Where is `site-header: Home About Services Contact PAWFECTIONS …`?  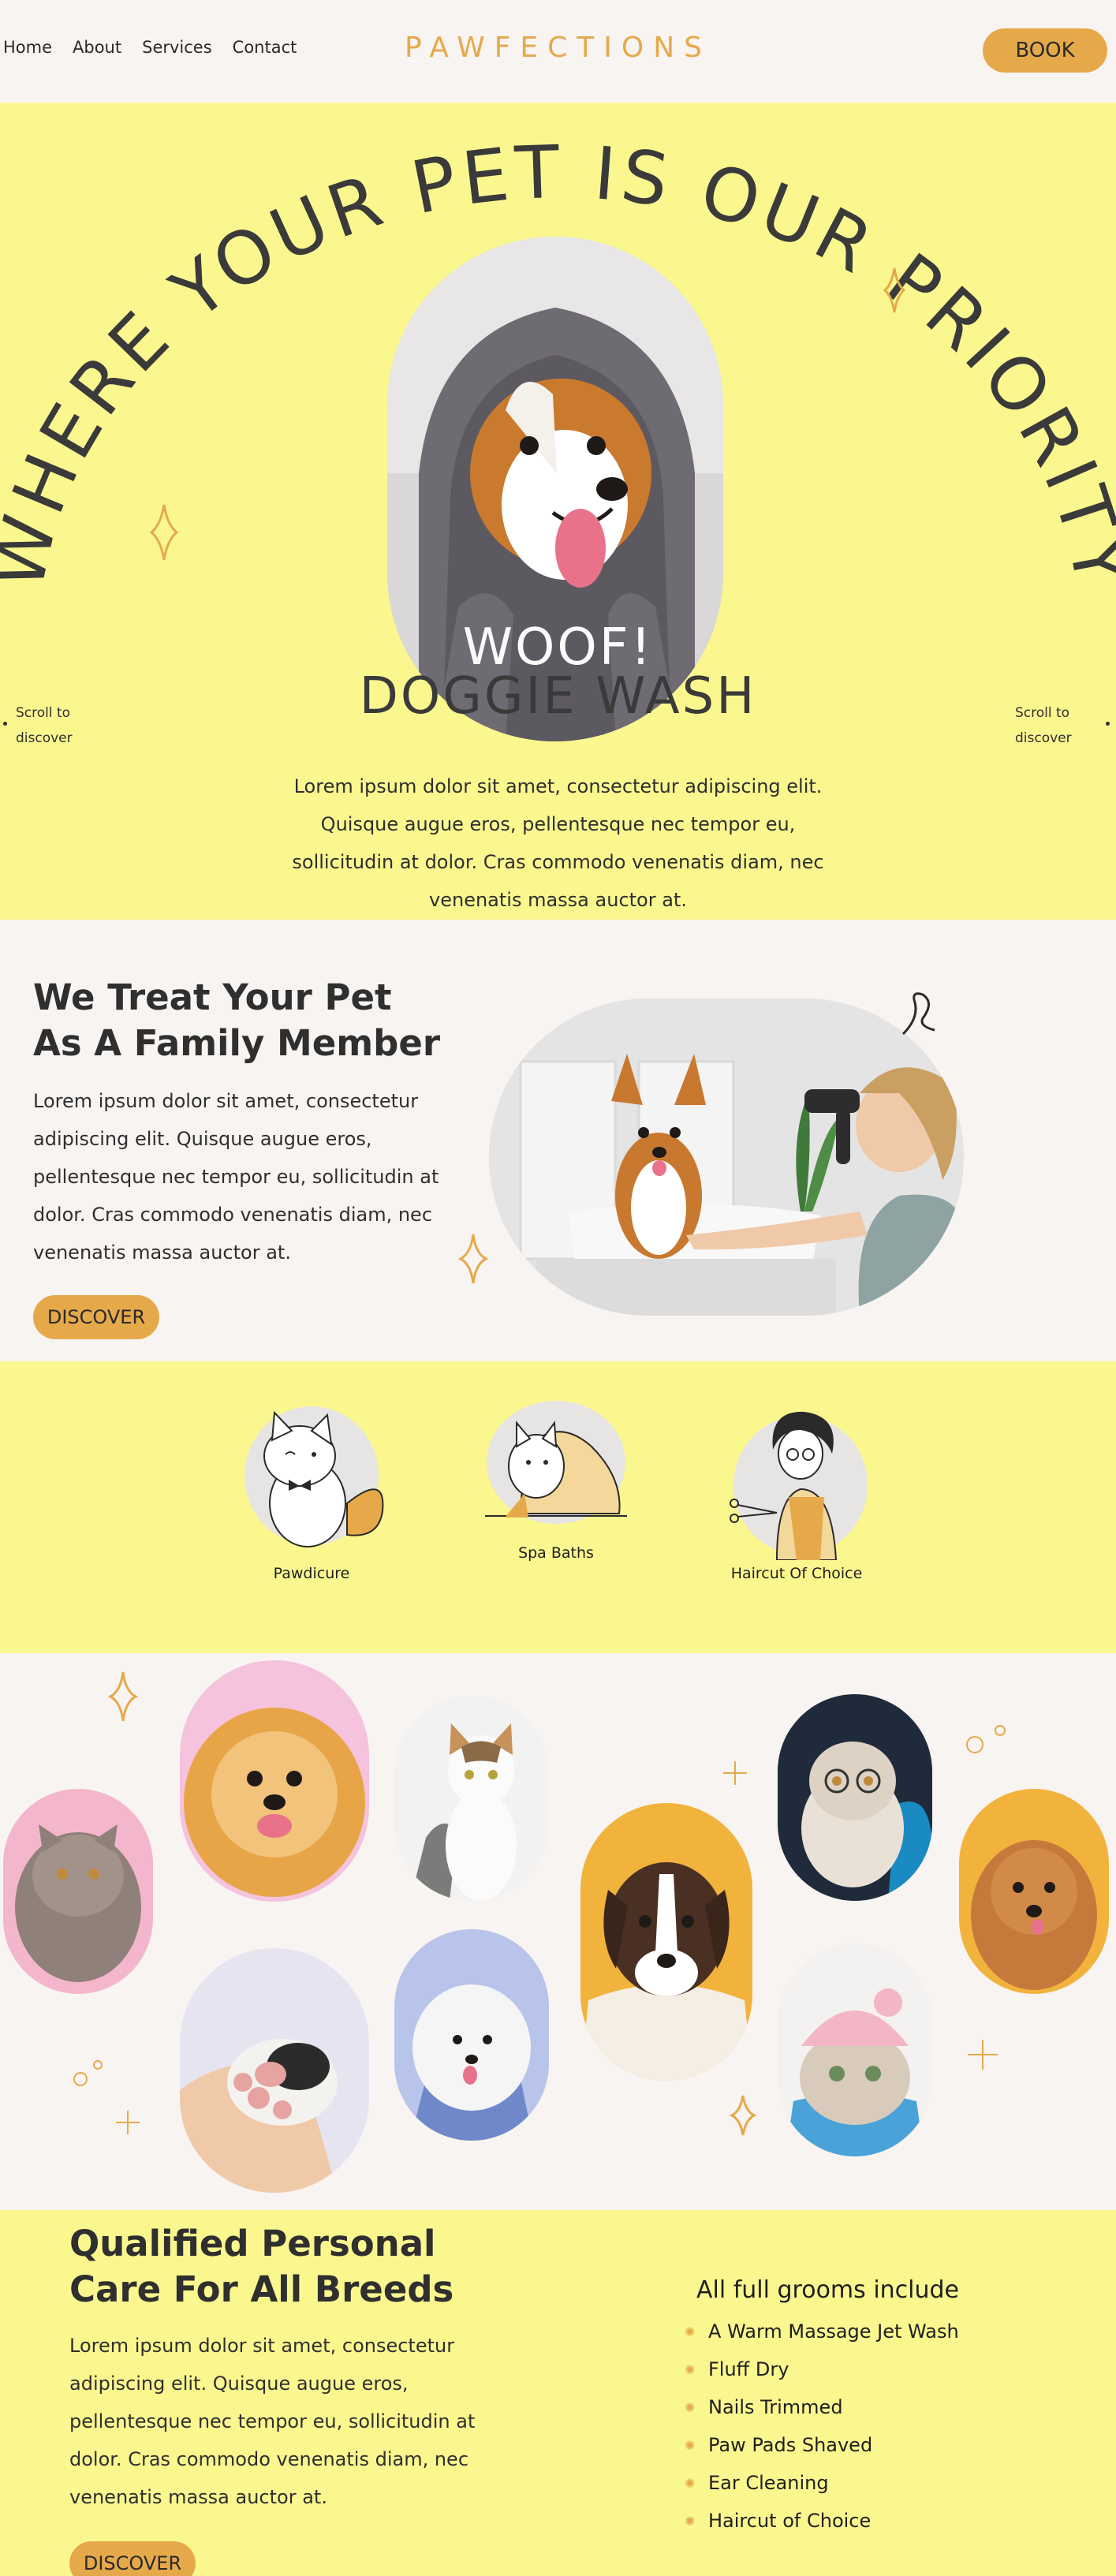
site-header: Home About Services Contact PAWFECTIONS … is located at coordinates (558, 51).